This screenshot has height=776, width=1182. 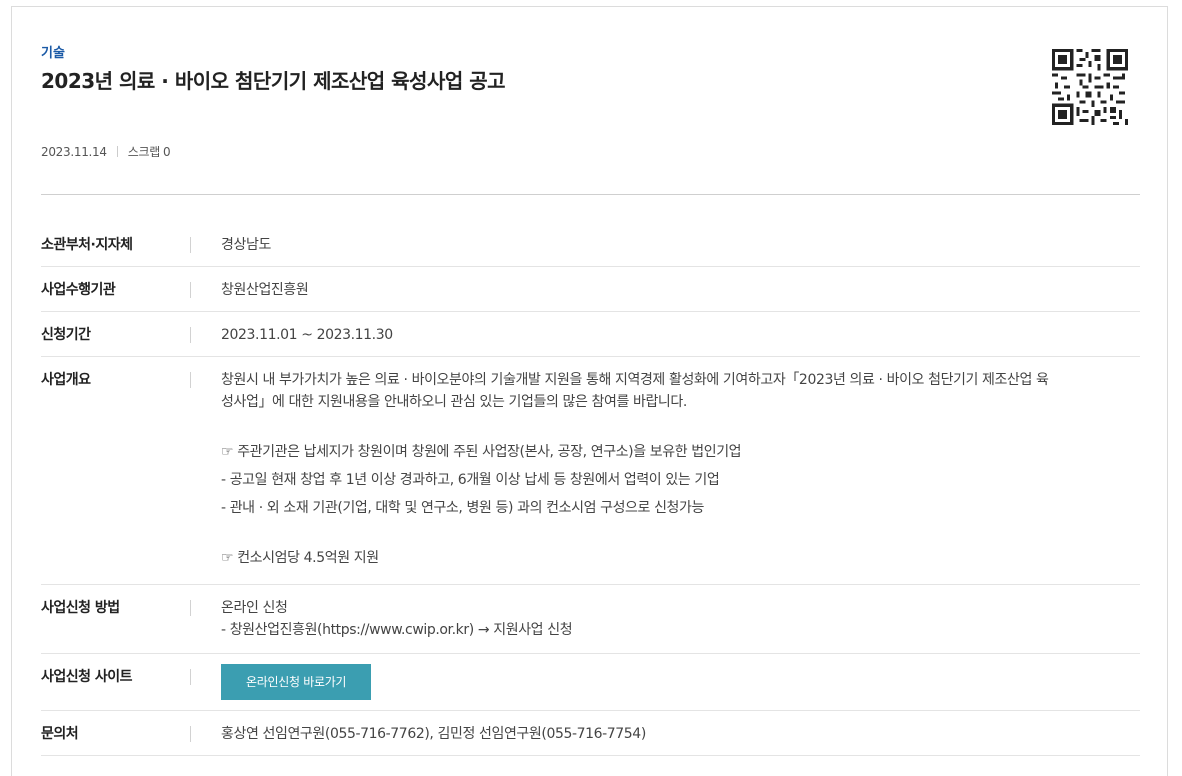 I want to click on post-meta: 2023.11.14 스크랩 0, so click(x=106, y=151).